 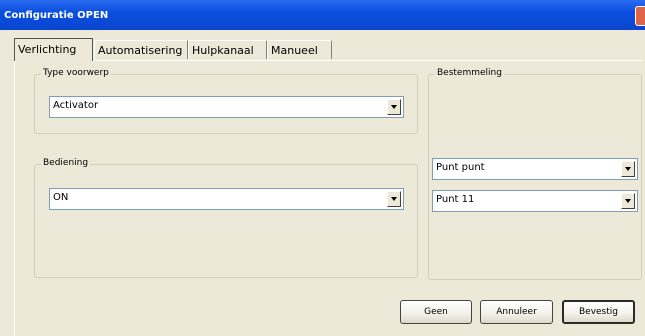 What do you see at coordinates (226, 199) in the screenshot?
I see `bediening-select: ON` at bounding box center [226, 199].